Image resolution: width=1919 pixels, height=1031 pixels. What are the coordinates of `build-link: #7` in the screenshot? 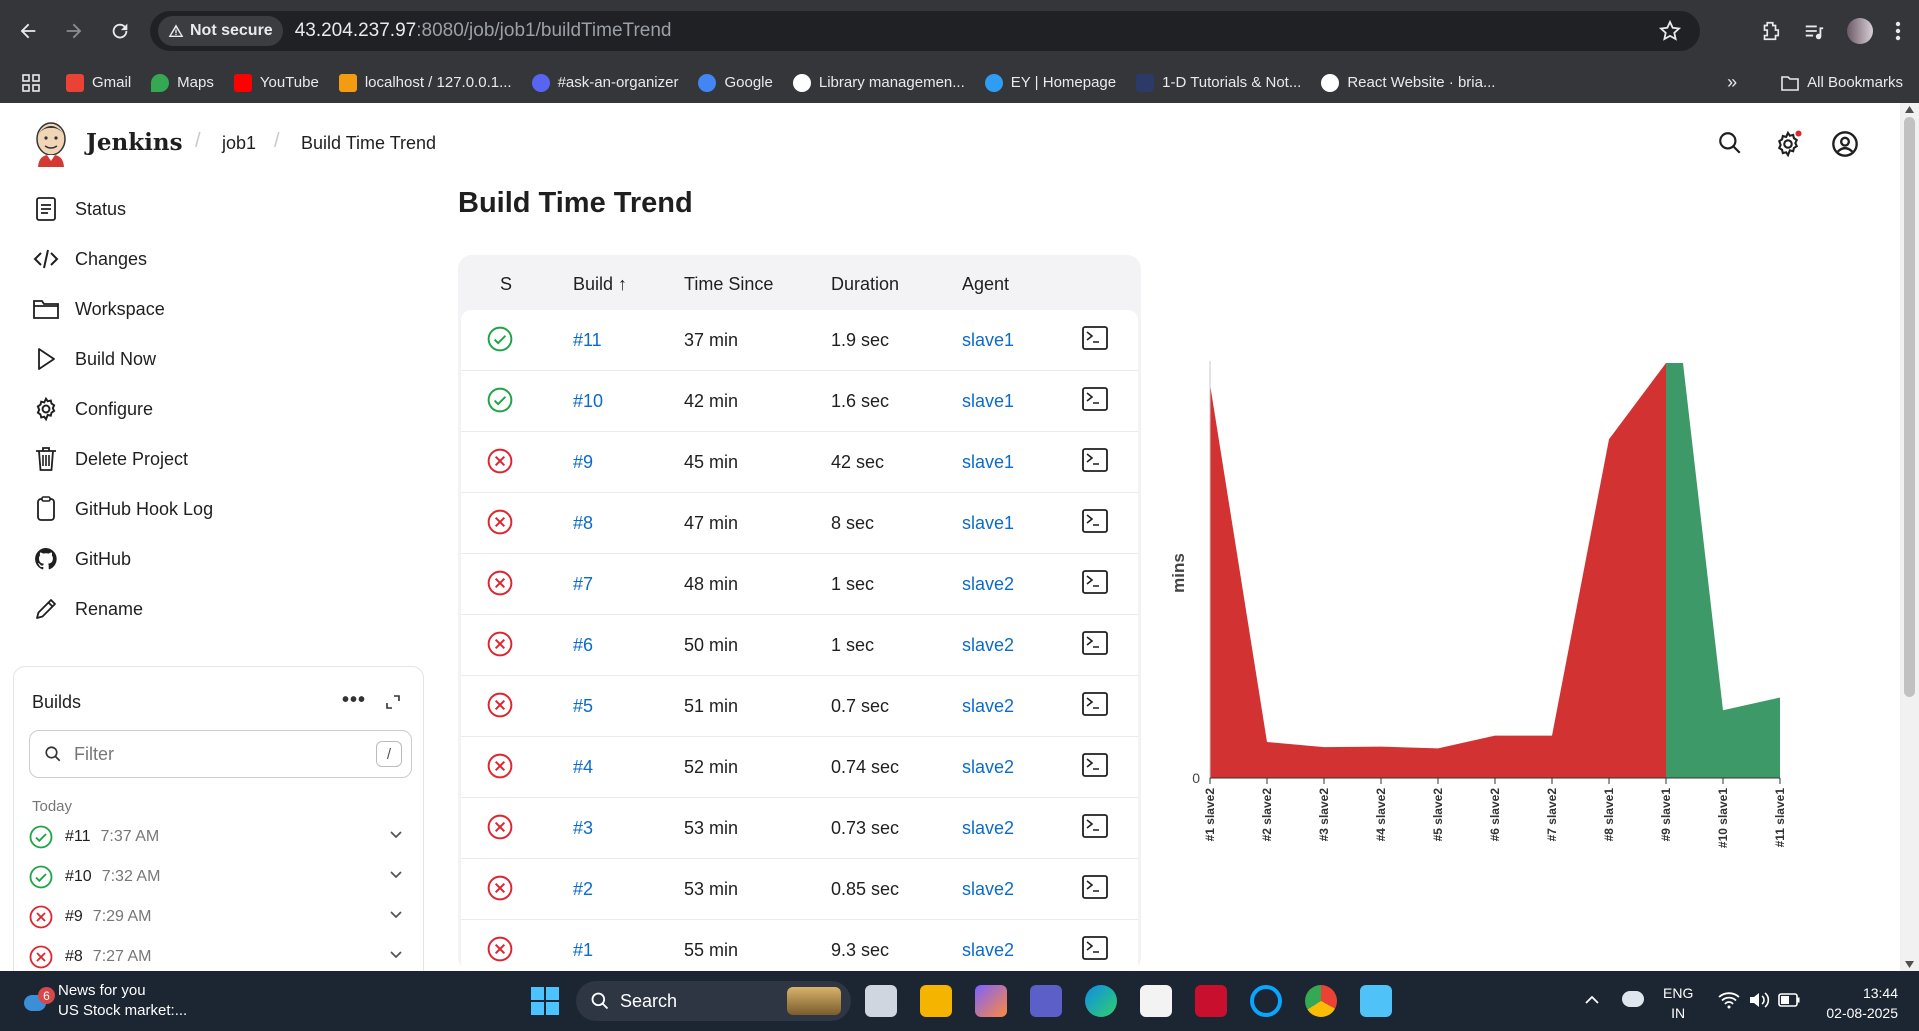 It's located at (583, 584).